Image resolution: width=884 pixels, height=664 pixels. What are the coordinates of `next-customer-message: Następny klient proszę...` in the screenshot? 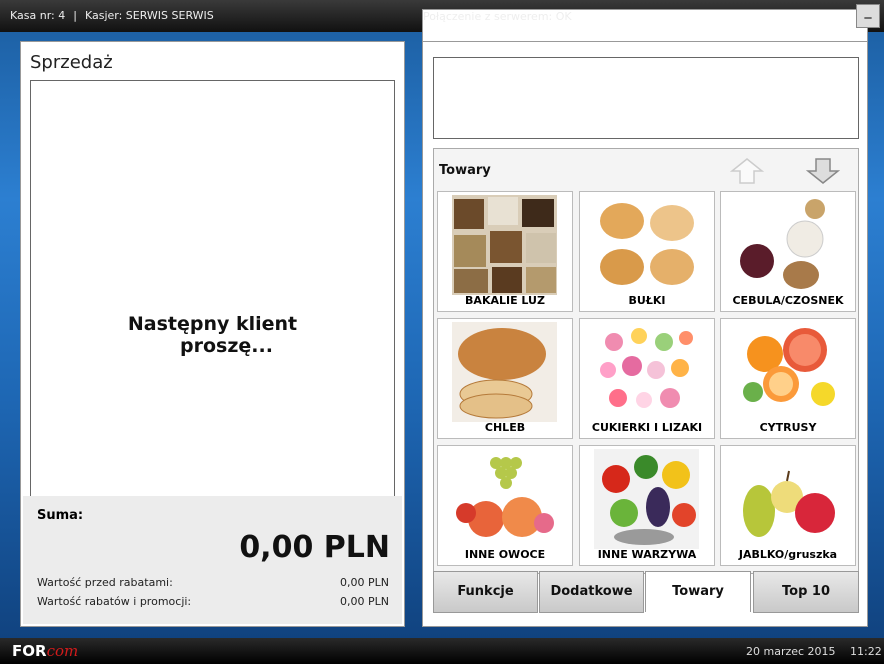 It's located at (212, 335).